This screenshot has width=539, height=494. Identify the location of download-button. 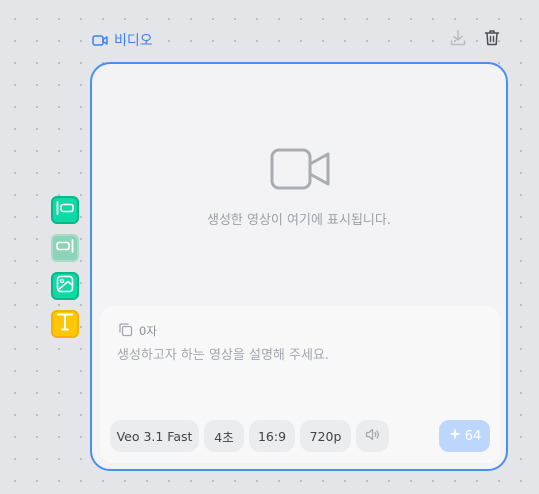
(458, 40).